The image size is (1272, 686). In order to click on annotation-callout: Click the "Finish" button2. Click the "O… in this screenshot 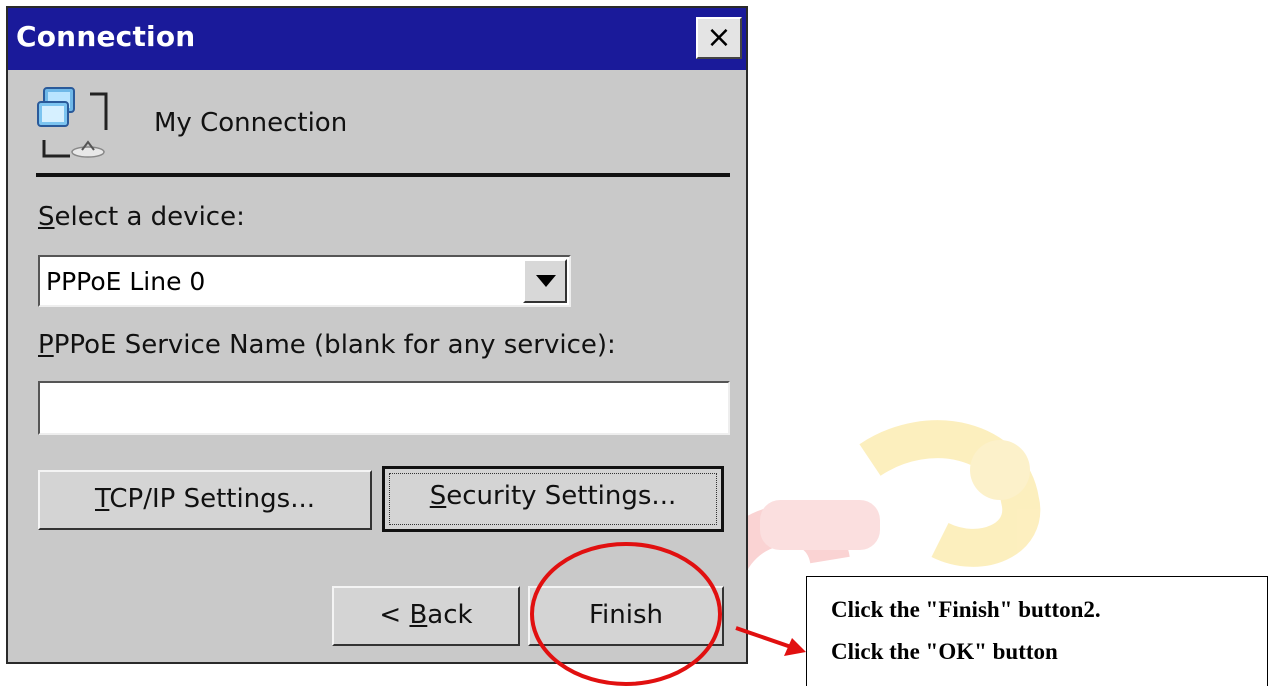, I will do `click(1037, 631)`.